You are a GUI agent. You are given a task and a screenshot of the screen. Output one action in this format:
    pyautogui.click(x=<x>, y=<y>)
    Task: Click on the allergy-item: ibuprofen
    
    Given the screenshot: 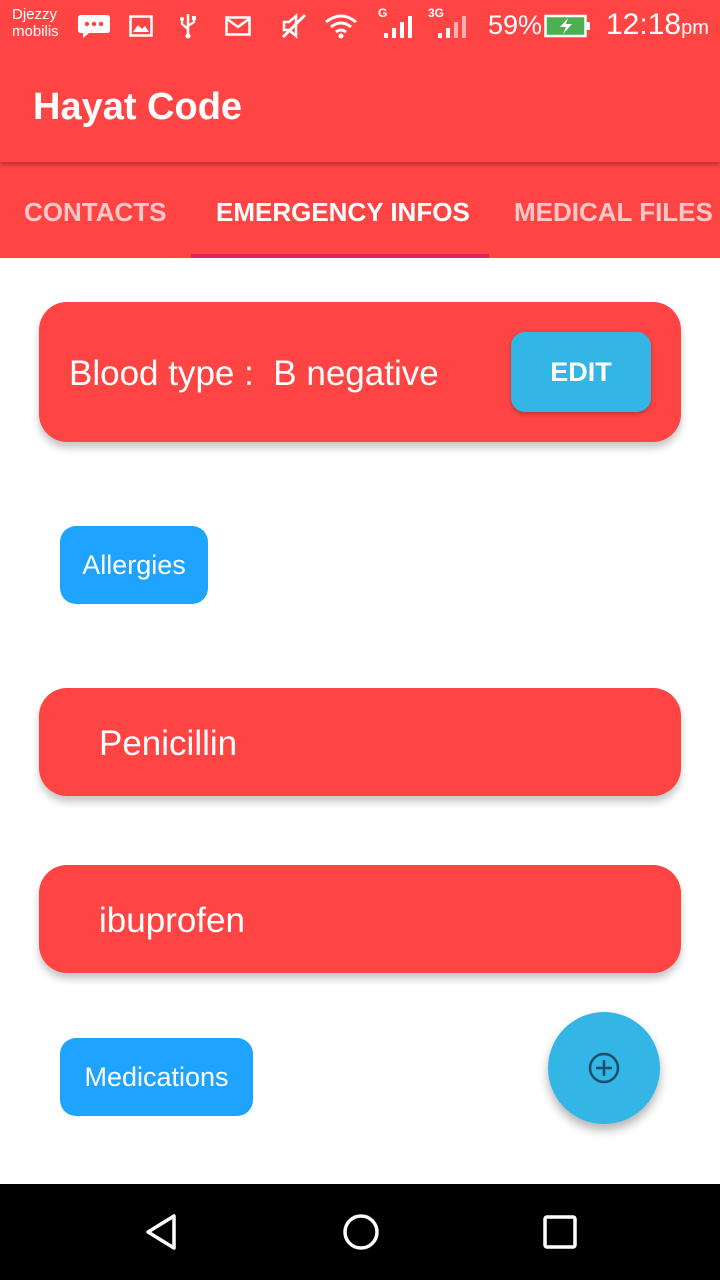 What is the action you would take?
    pyautogui.click(x=360, y=919)
    